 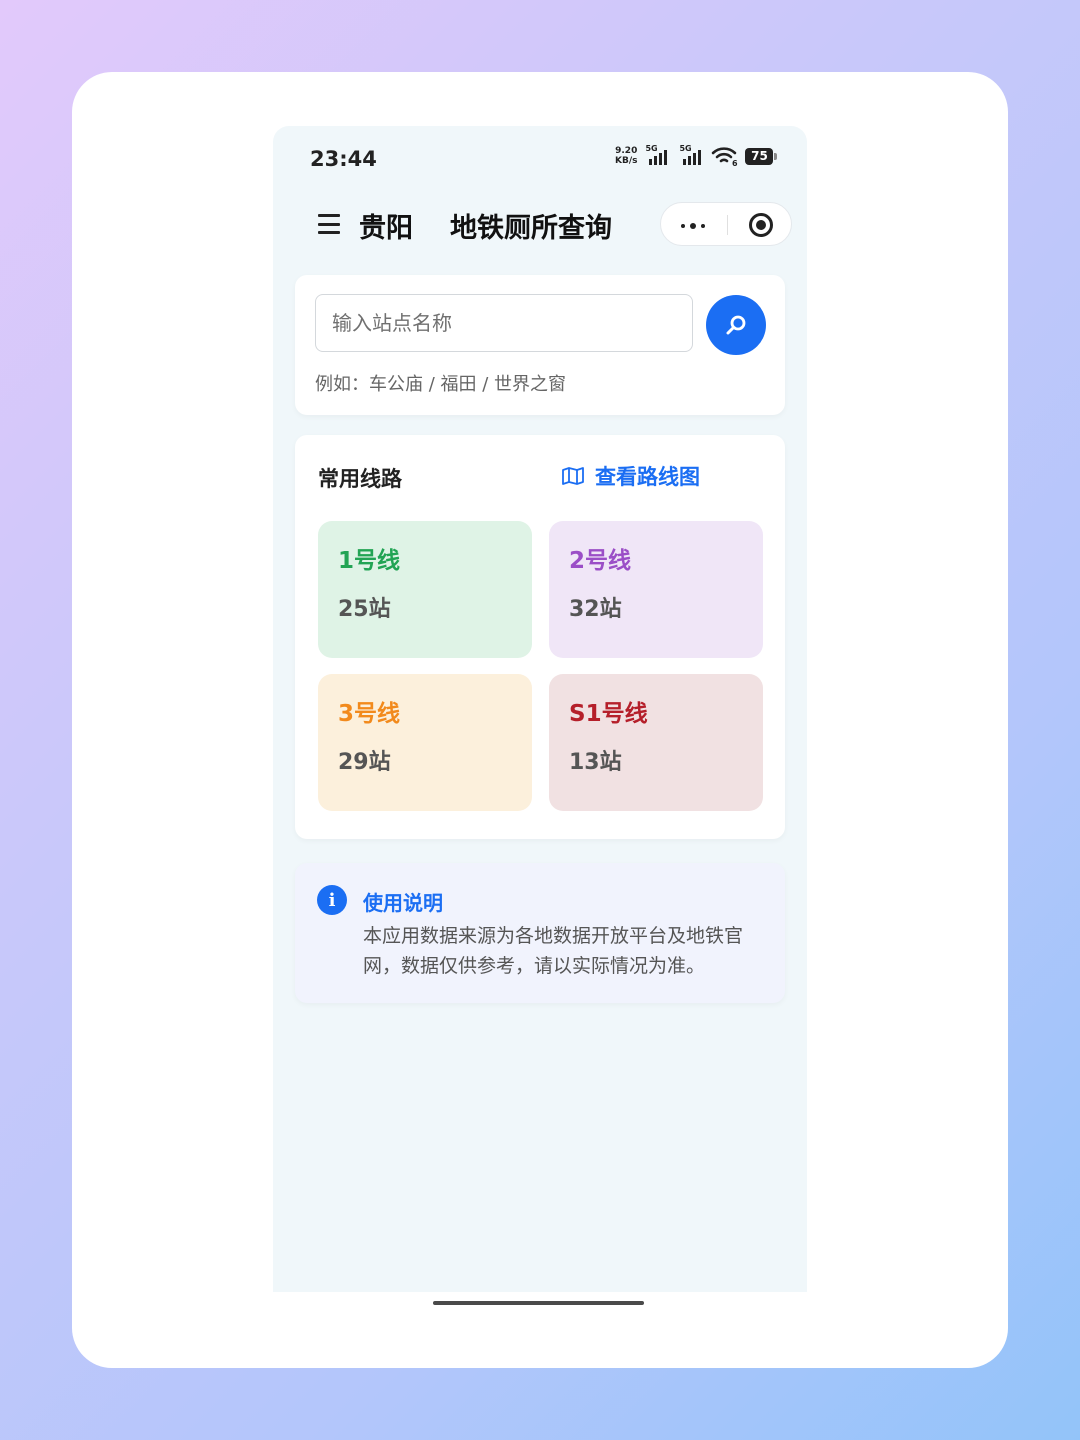 I want to click on line-name: S1号线, so click(x=608, y=714).